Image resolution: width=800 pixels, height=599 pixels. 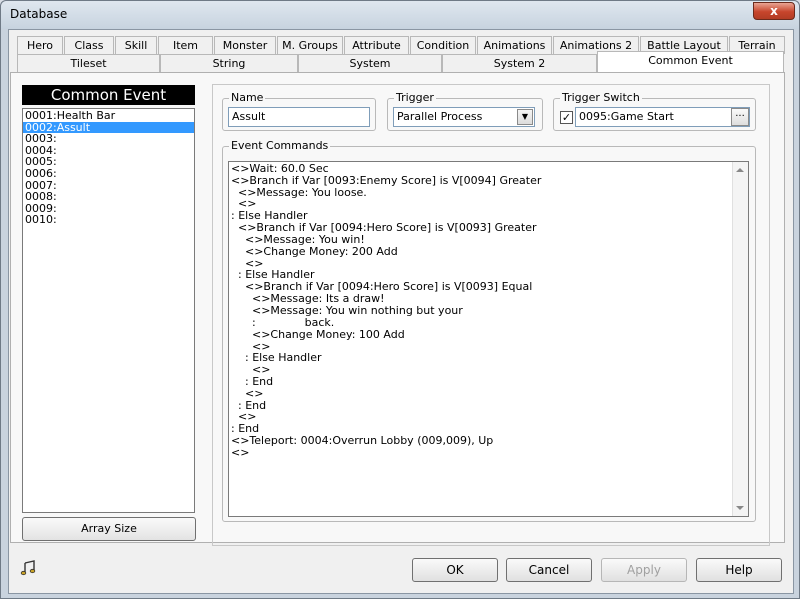 I want to click on trigger-switch-checkbox: ✓, so click(x=566, y=117).